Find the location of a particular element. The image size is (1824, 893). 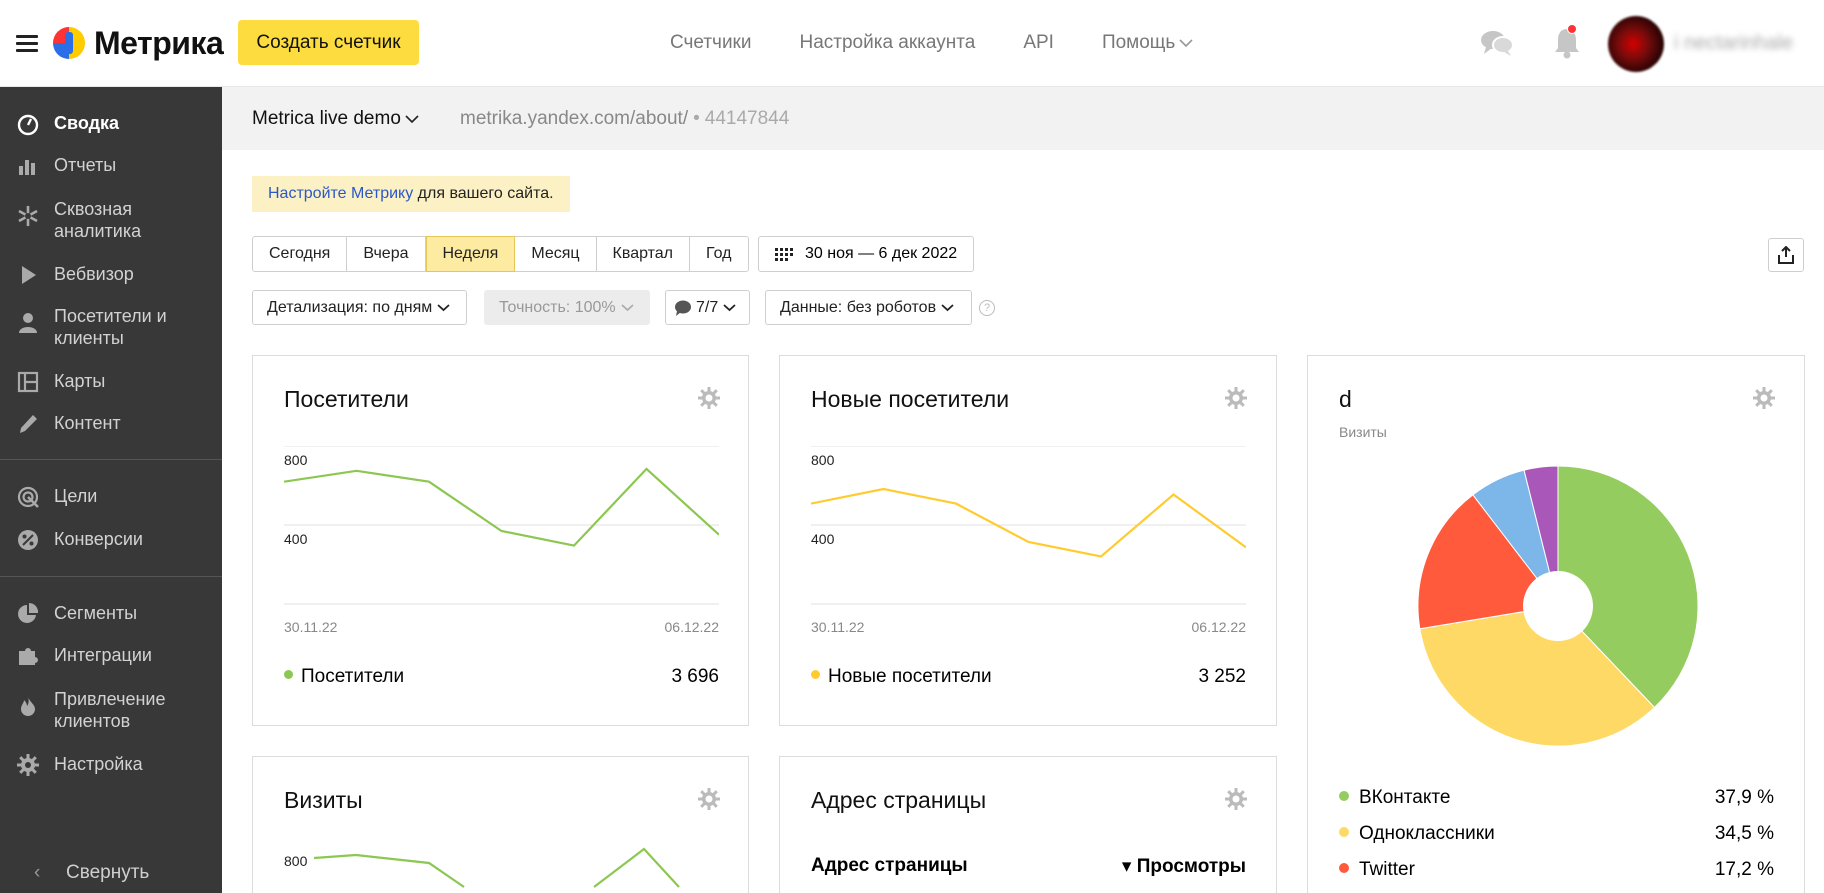

counter-id: 44147844 is located at coordinates (747, 118).